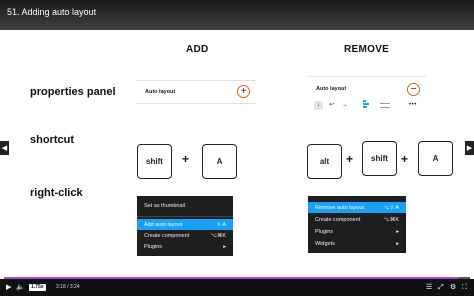 This screenshot has width=474, height=296. What do you see at coordinates (52, 140) in the screenshot?
I see `shortcut-label: shortcut` at bounding box center [52, 140].